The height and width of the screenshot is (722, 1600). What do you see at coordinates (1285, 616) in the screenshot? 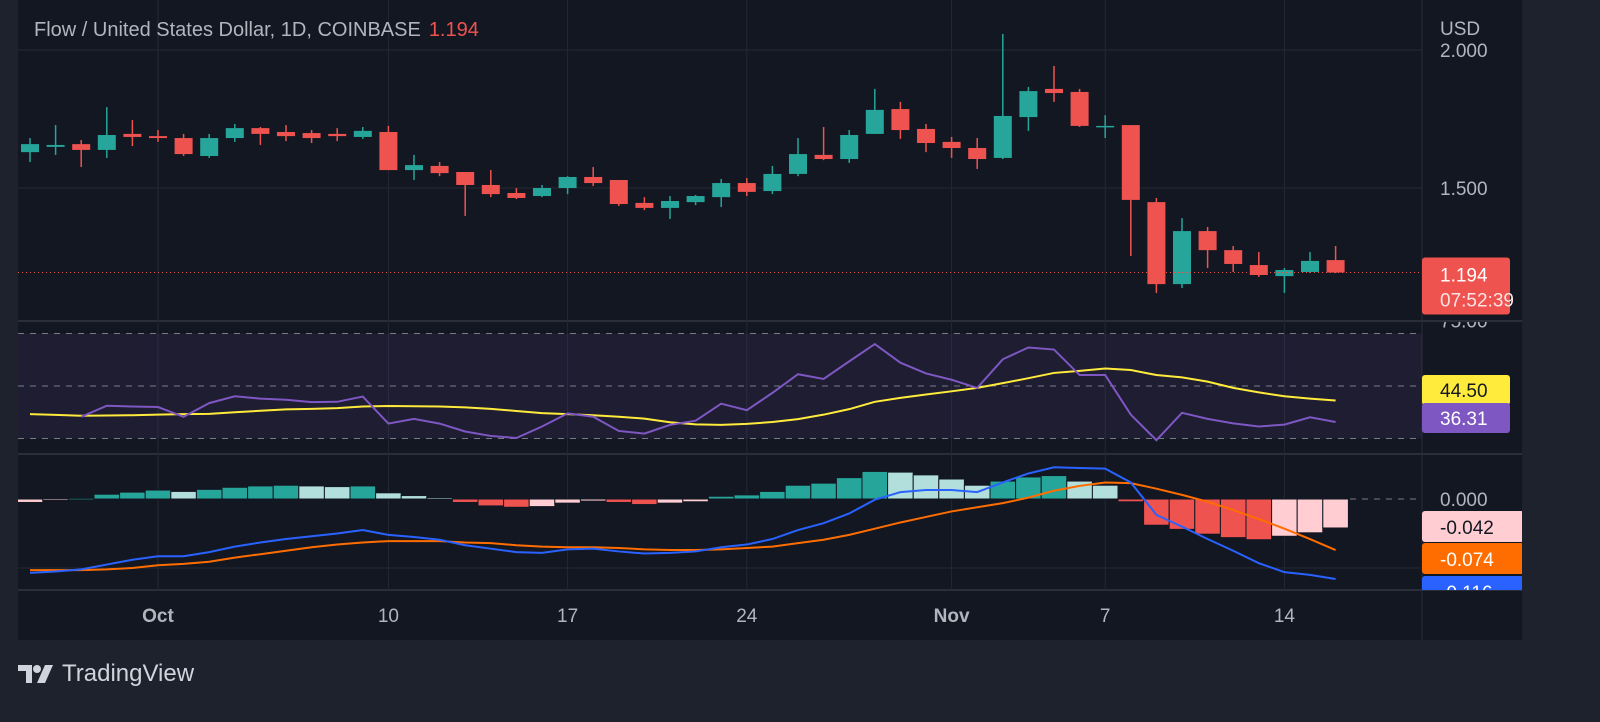
I see `x-tick-label: 14` at bounding box center [1285, 616].